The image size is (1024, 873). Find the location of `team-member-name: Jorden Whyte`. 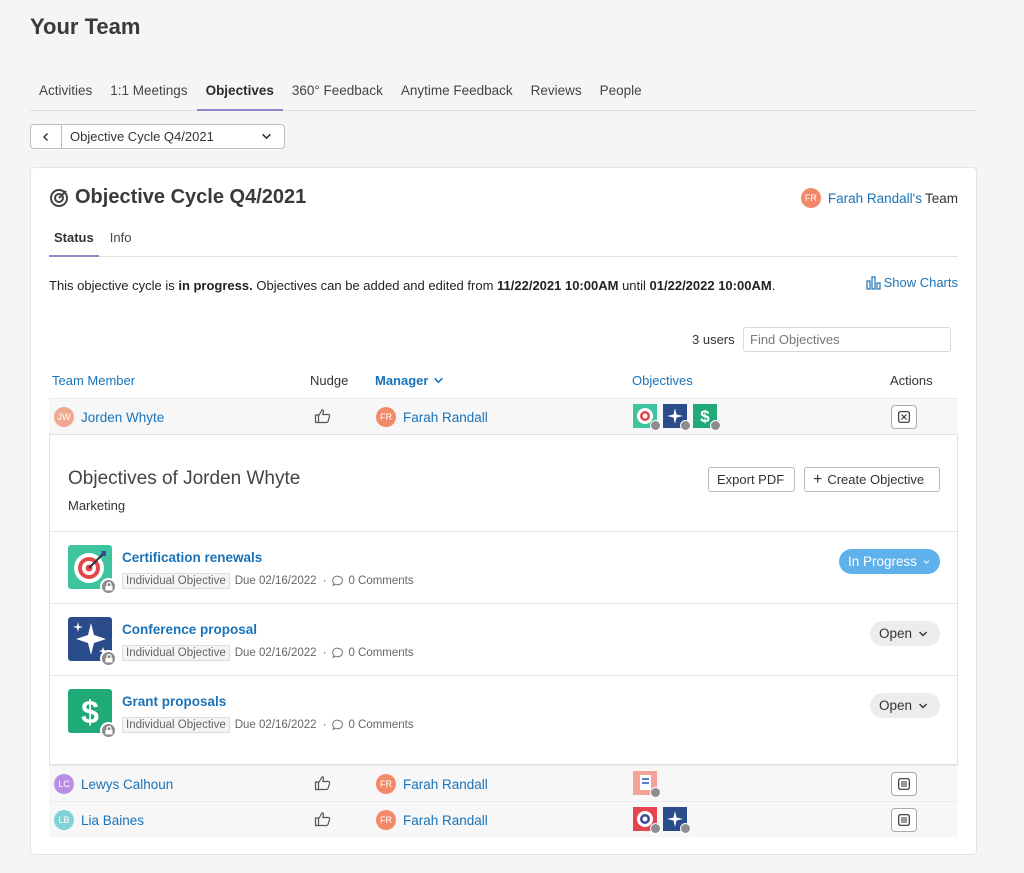

team-member-name: Jorden Whyte is located at coordinates (122, 417).